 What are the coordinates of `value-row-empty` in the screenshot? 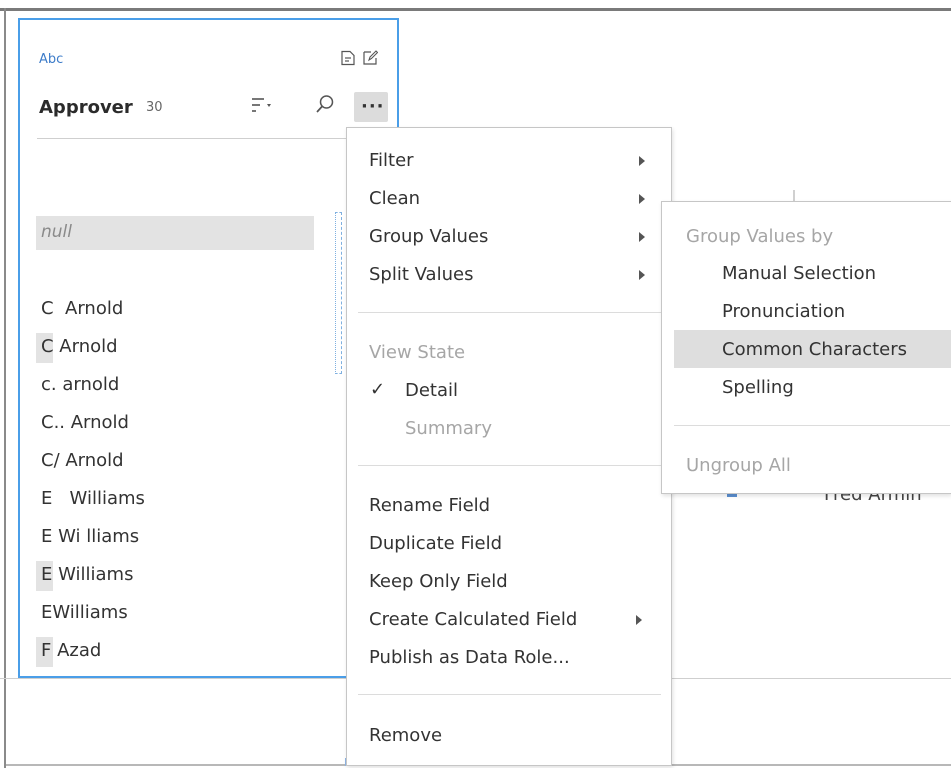 It's located at (186, 273).